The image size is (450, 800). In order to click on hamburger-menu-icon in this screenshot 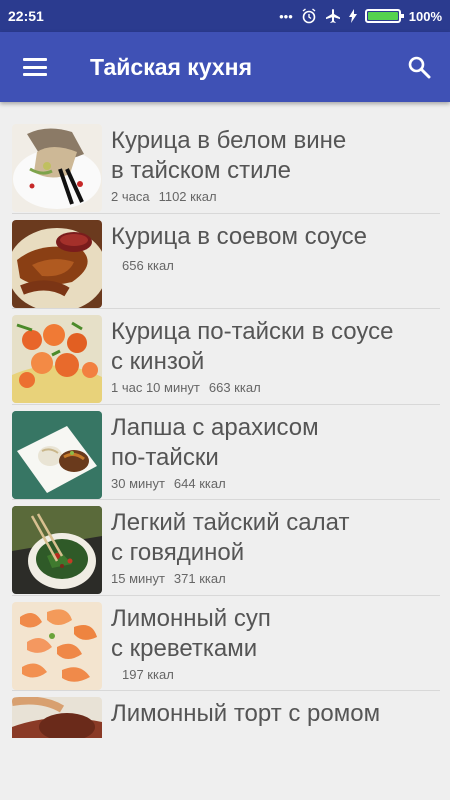, I will do `click(35, 67)`.